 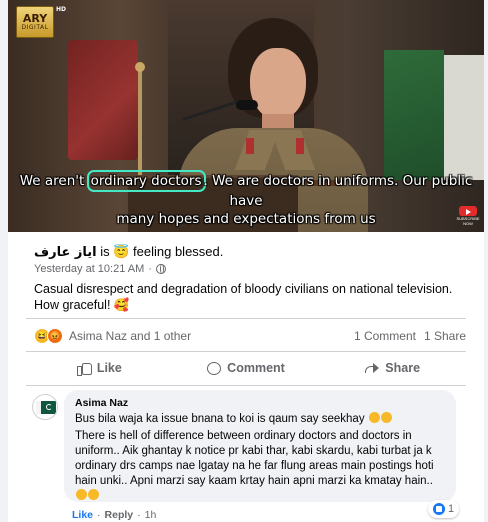 I want to click on like-button: Like, so click(x=99, y=368).